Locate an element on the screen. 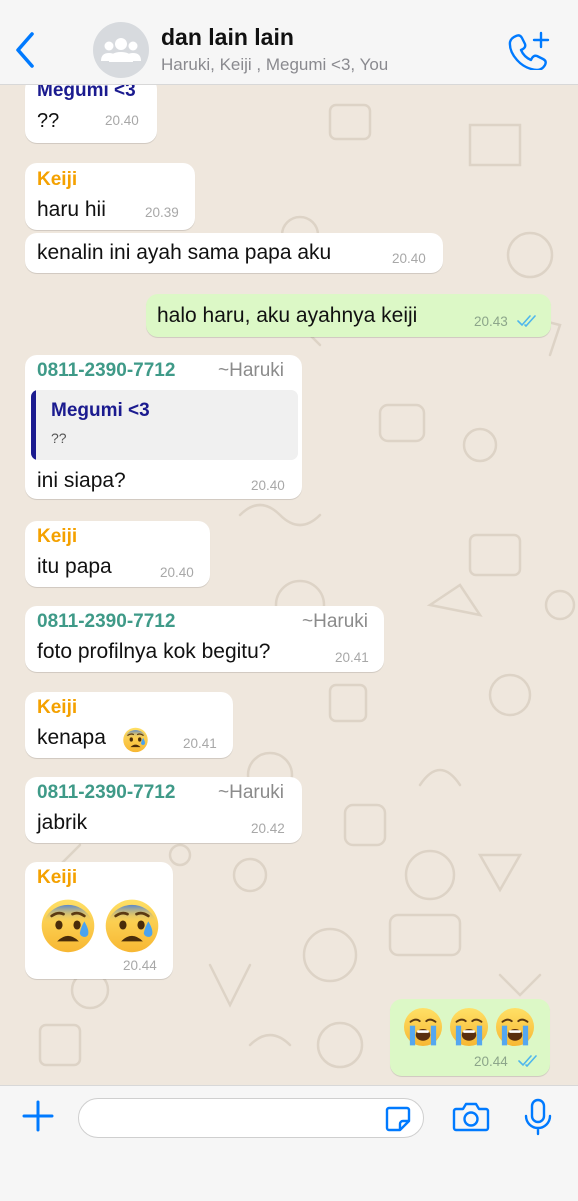  message-text: foto profilnya kok begitu? is located at coordinates (154, 651).